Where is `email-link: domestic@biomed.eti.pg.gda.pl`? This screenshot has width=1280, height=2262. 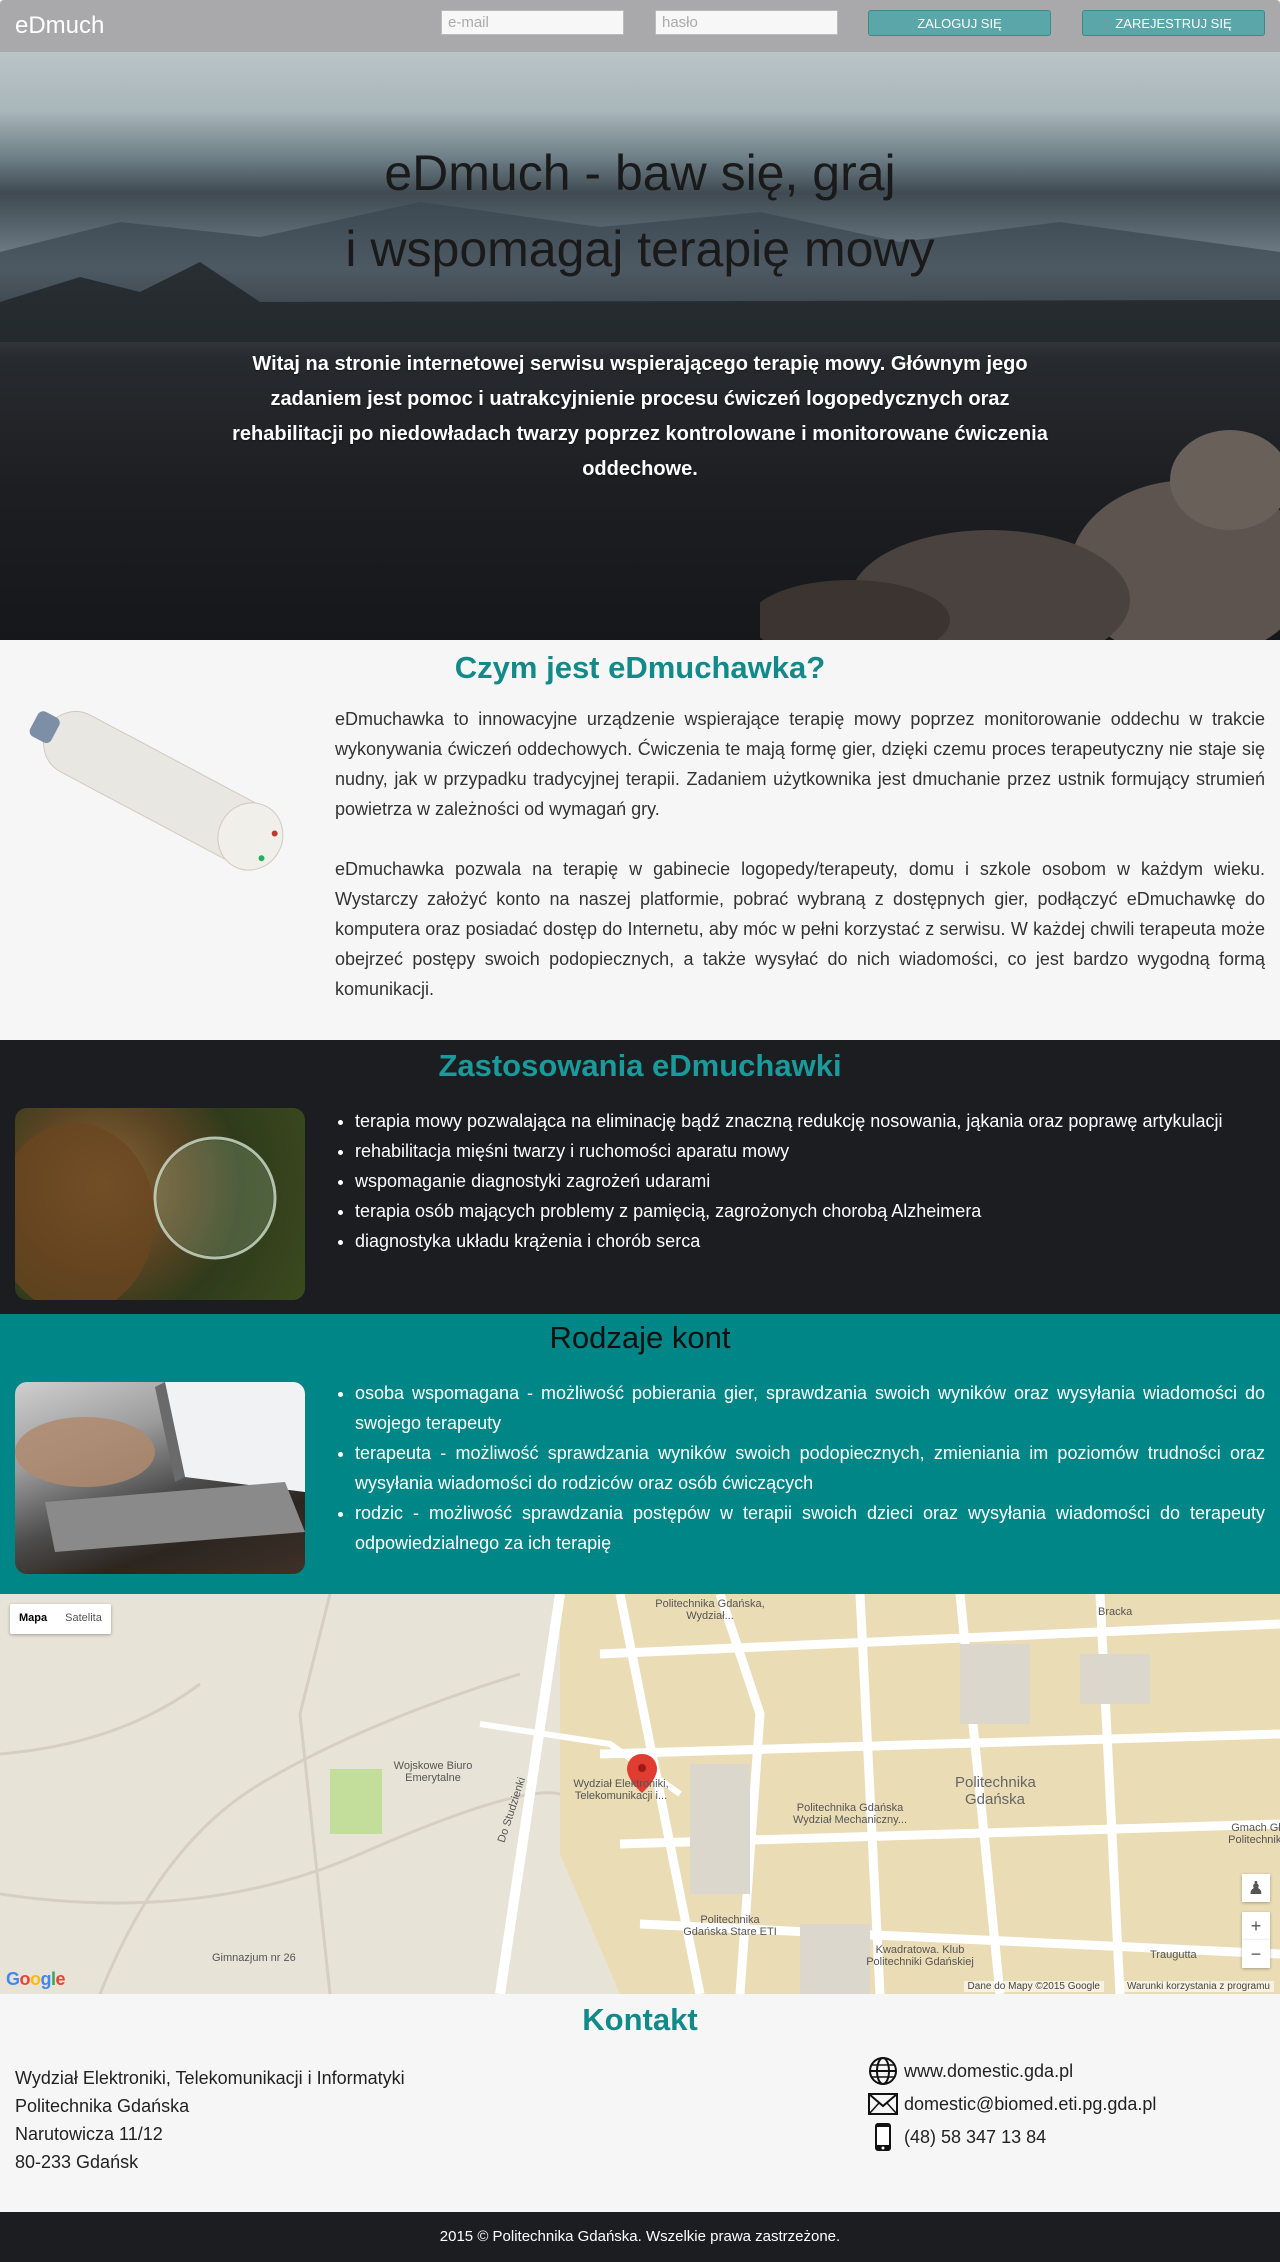
email-link: domestic@biomed.eti.pg.gda.pl is located at coordinates (1030, 2104).